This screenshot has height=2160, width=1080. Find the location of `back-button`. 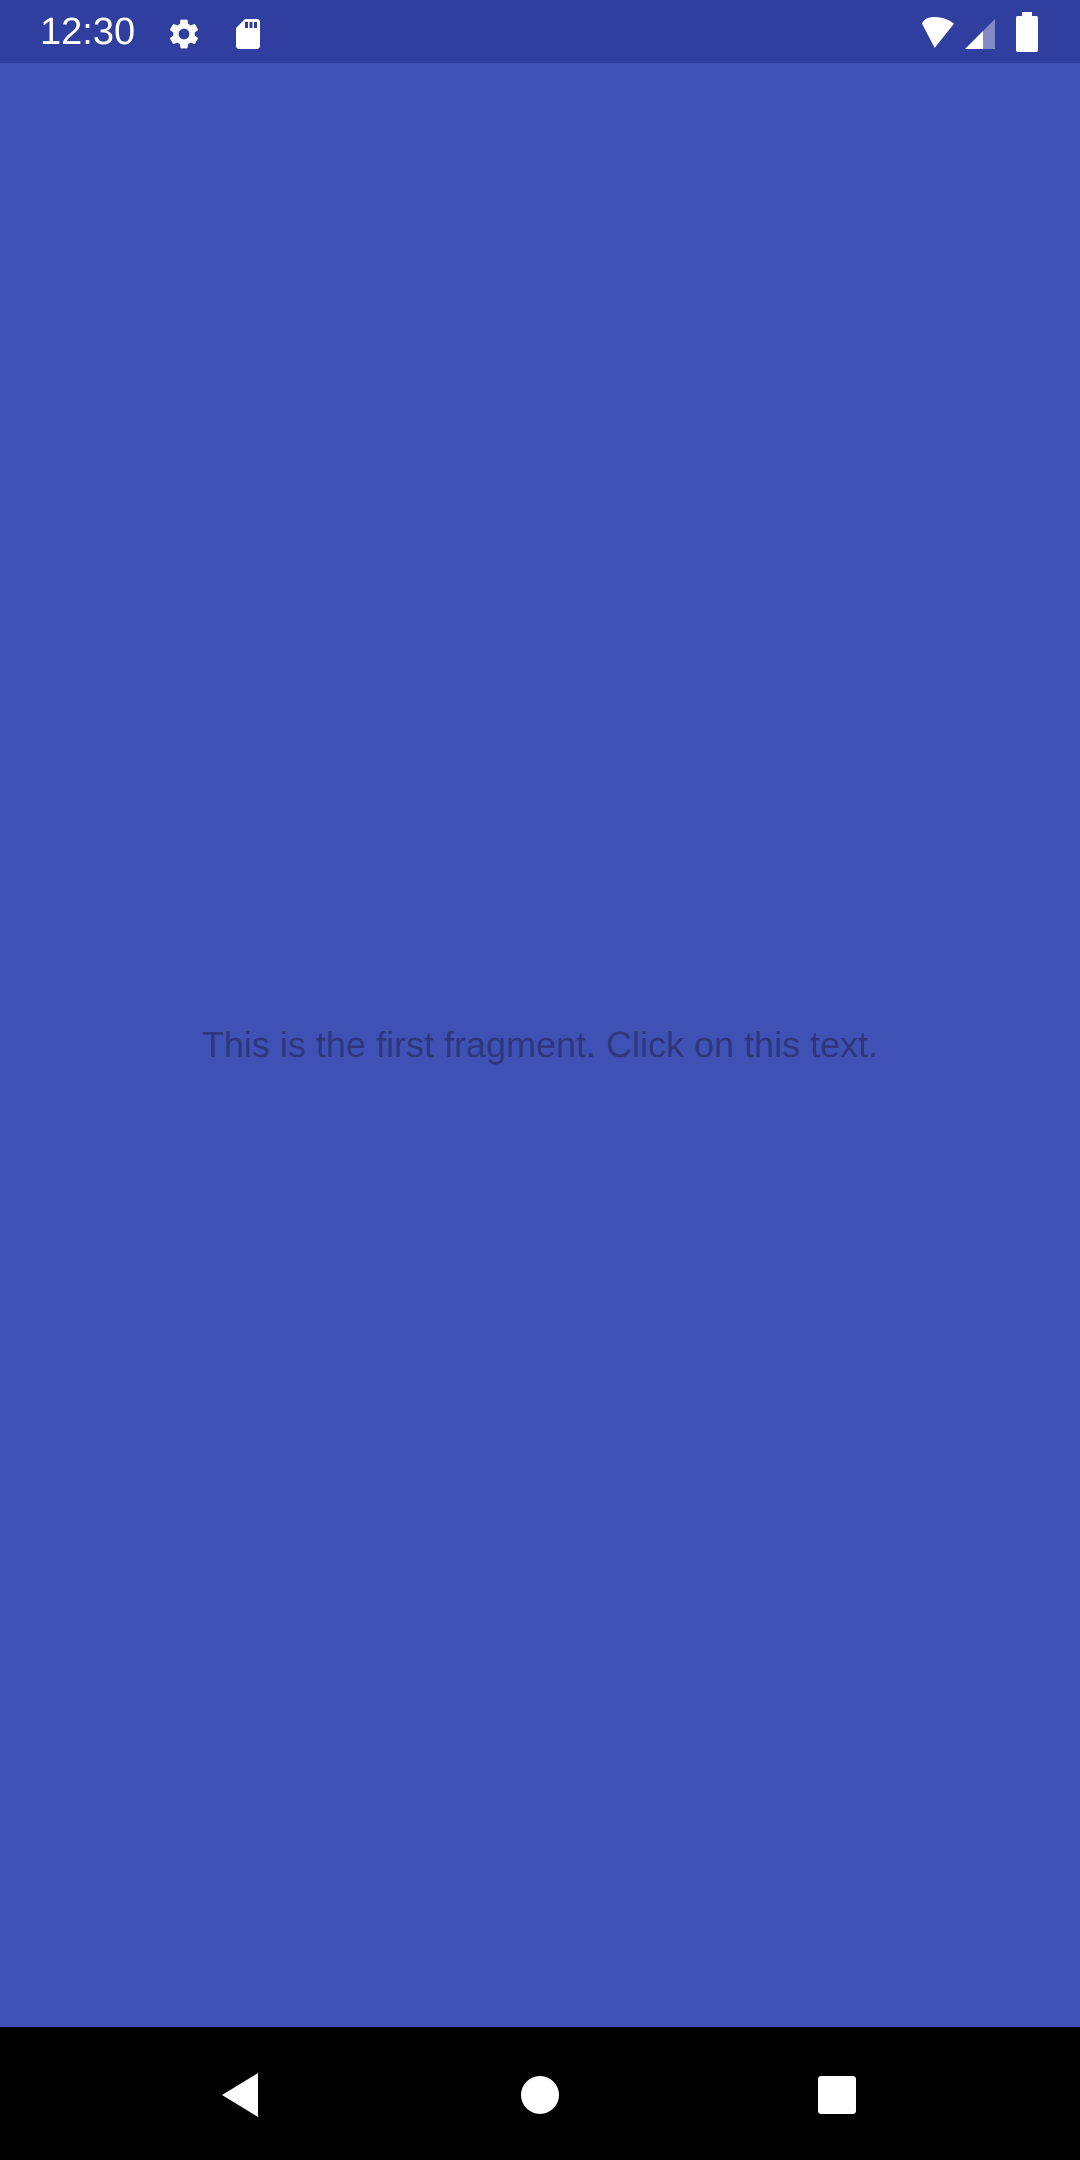

back-button is located at coordinates (240, 2095).